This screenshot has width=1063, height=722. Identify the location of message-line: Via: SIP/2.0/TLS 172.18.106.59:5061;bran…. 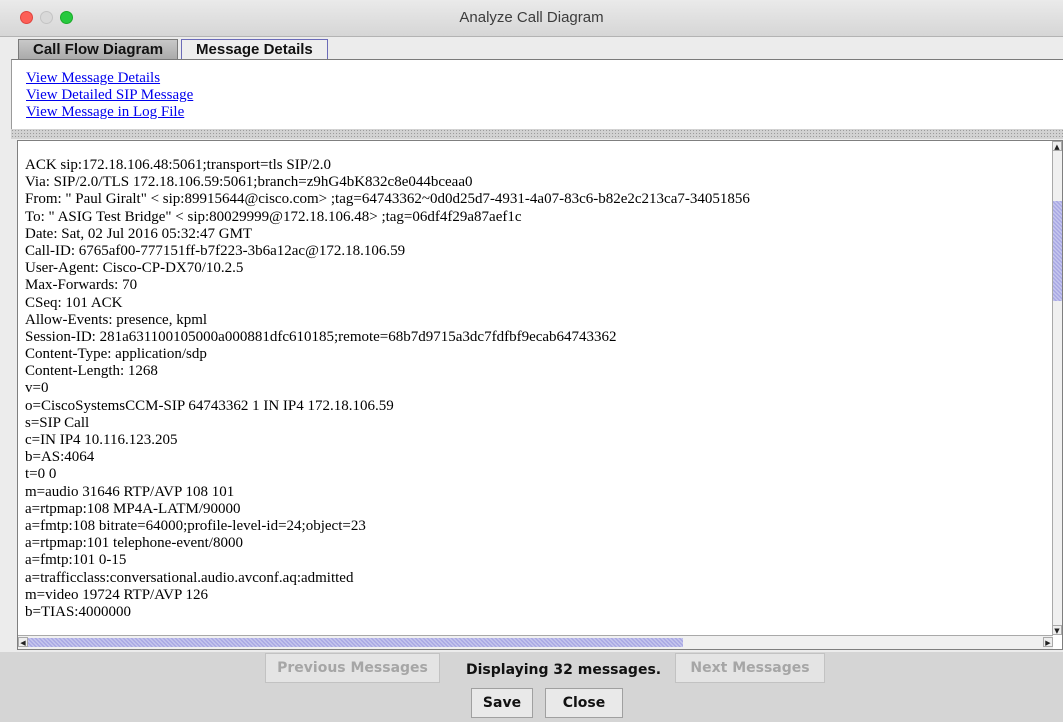
(249, 182).